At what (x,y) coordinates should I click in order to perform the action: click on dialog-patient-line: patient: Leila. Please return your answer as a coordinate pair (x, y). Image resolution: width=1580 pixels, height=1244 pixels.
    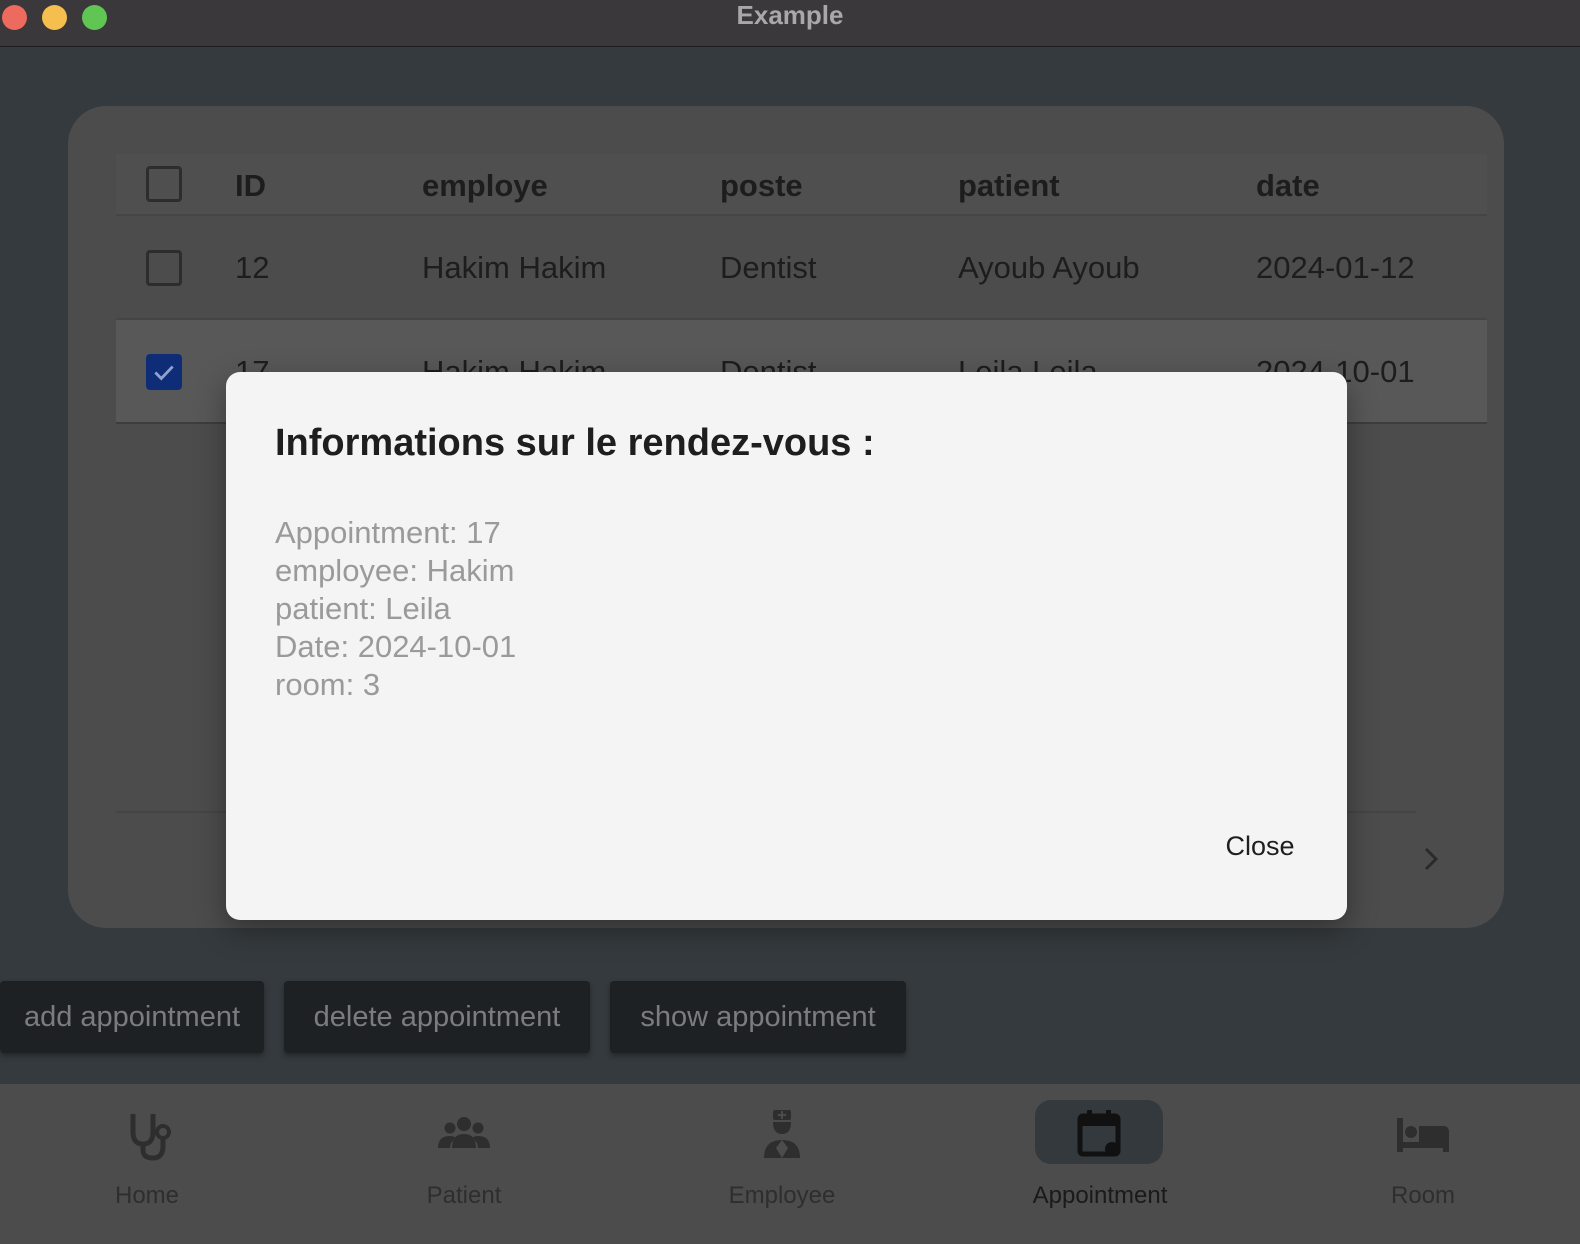
    Looking at the image, I should click on (363, 608).